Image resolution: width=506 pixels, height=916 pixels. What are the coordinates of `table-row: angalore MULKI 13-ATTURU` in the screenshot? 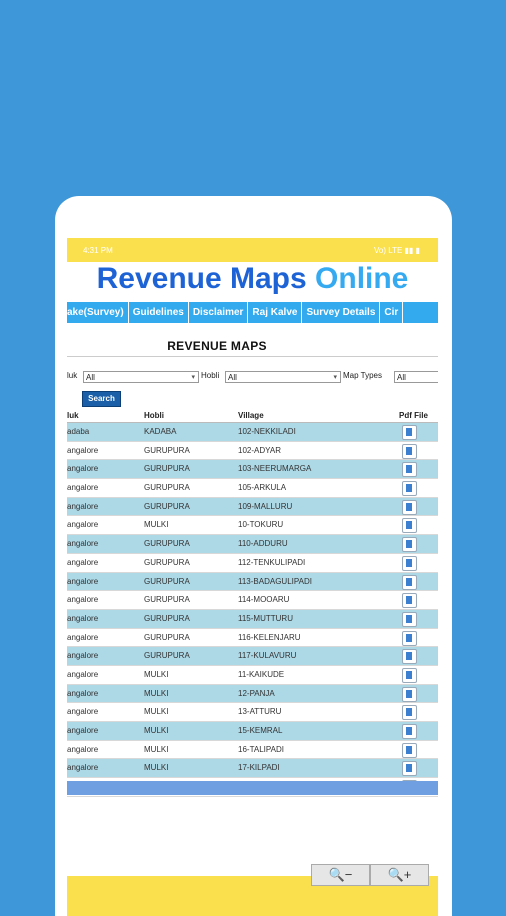 It's located at (252, 712).